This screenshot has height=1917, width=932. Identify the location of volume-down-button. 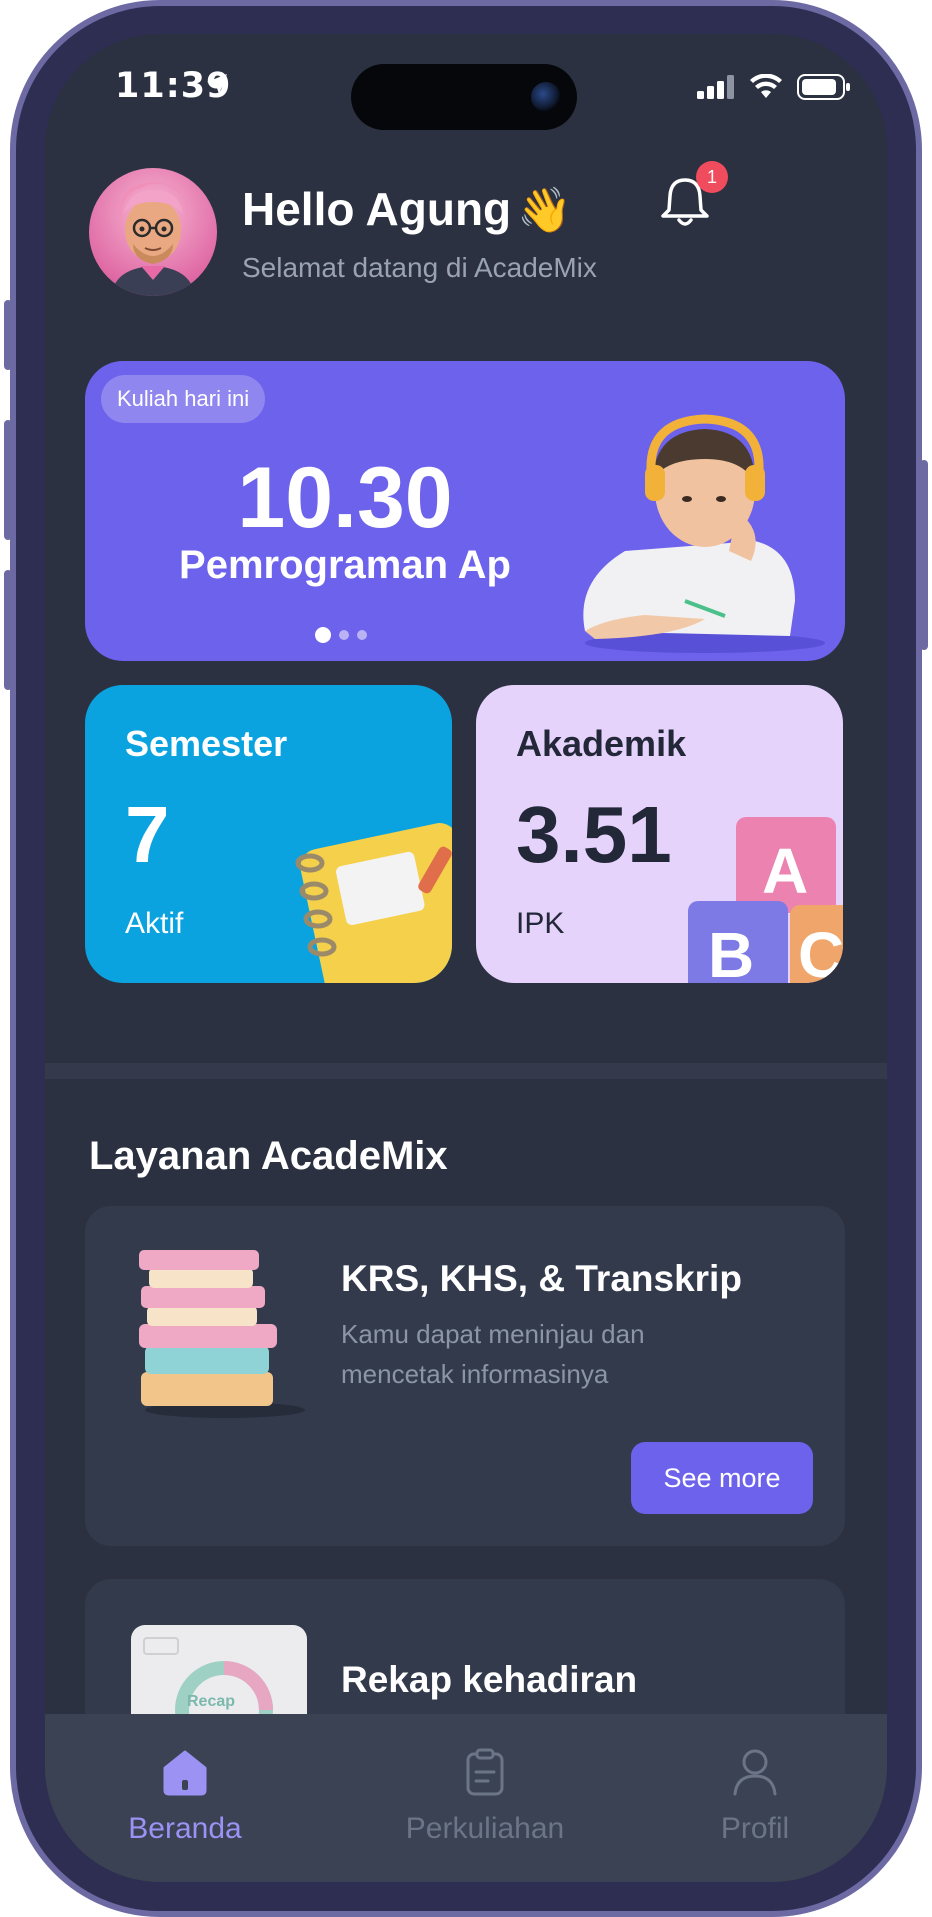
(8, 630).